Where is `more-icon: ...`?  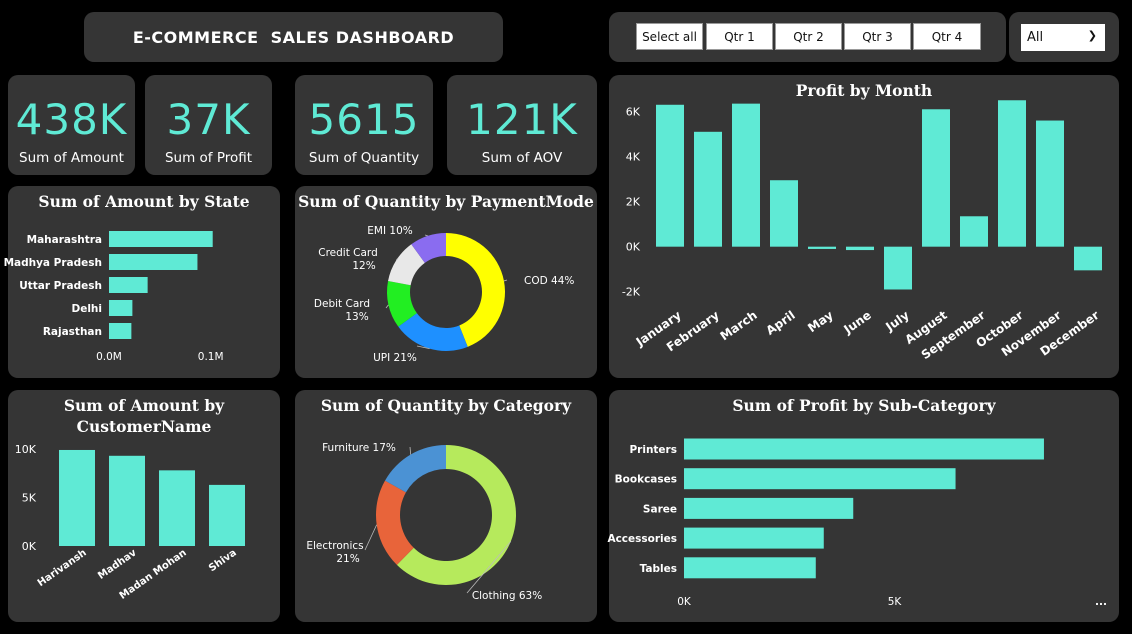 more-icon: ... is located at coordinates (1101, 602).